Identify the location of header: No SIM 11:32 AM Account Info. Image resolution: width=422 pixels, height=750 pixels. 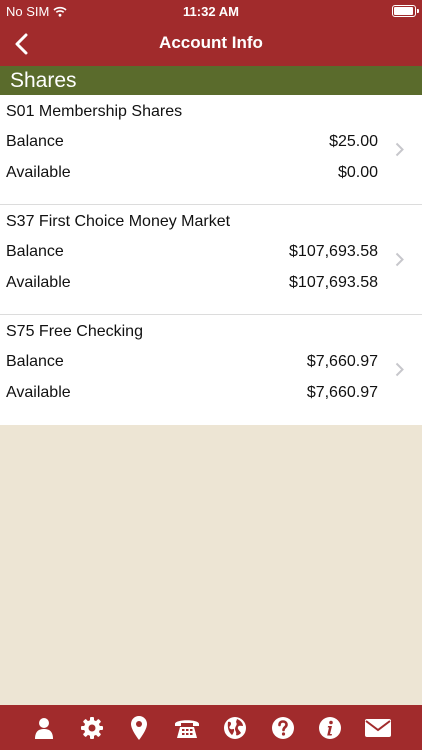
(211, 33).